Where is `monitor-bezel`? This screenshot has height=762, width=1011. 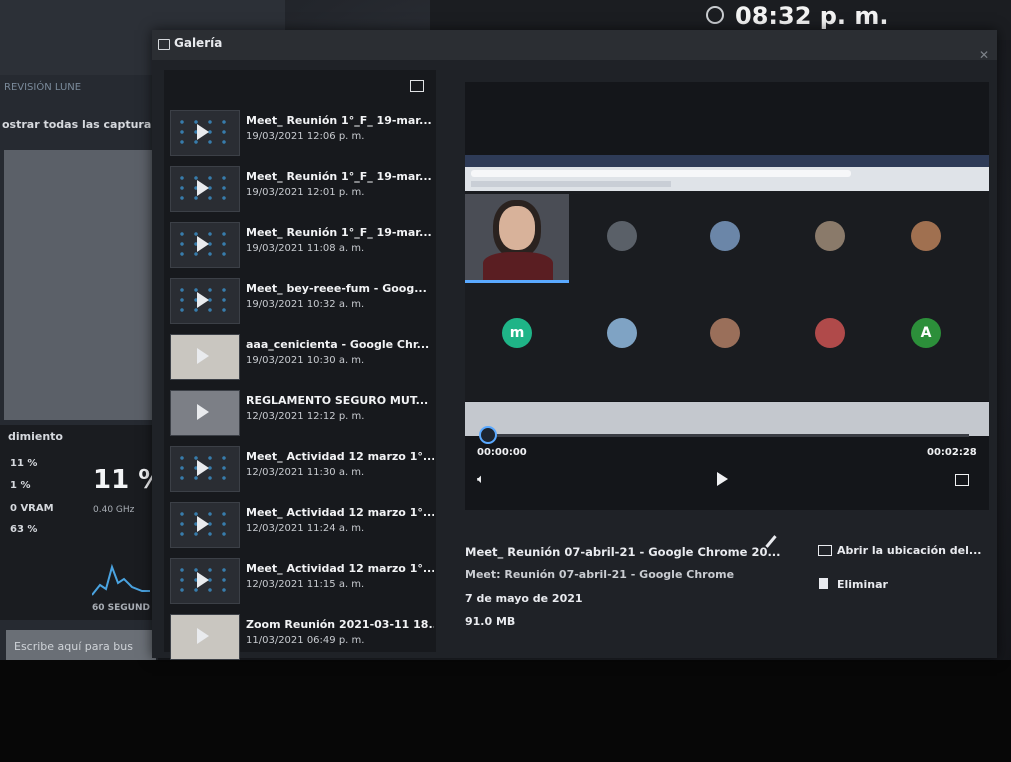 monitor-bezel is located at coordinates (505, 711).